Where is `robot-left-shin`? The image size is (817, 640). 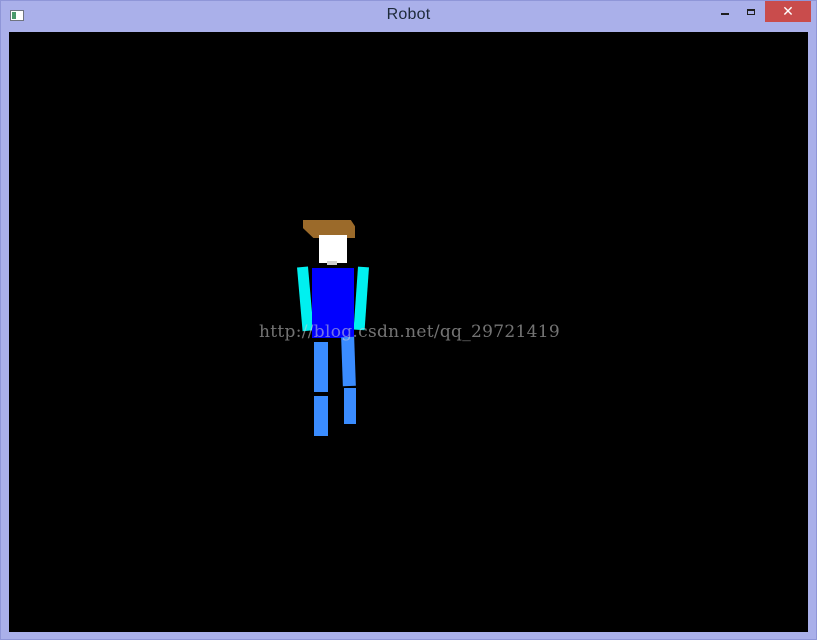
robot-left-shin is located at coordinates (321, 416).